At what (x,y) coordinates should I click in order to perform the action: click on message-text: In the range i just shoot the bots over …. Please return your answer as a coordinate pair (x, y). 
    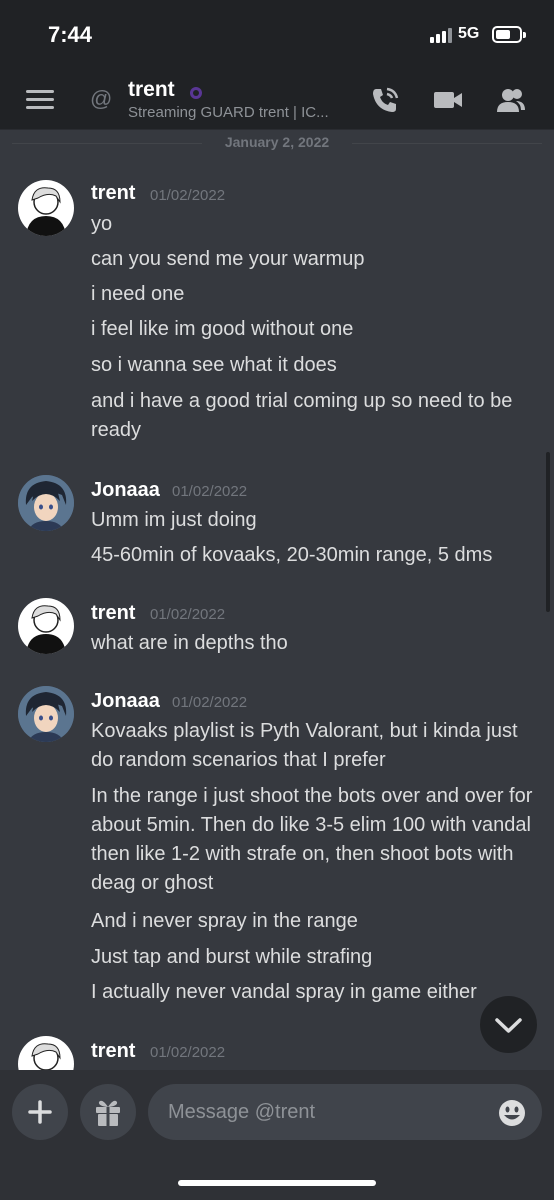
    Looking at the image, I should click on (312, 839).